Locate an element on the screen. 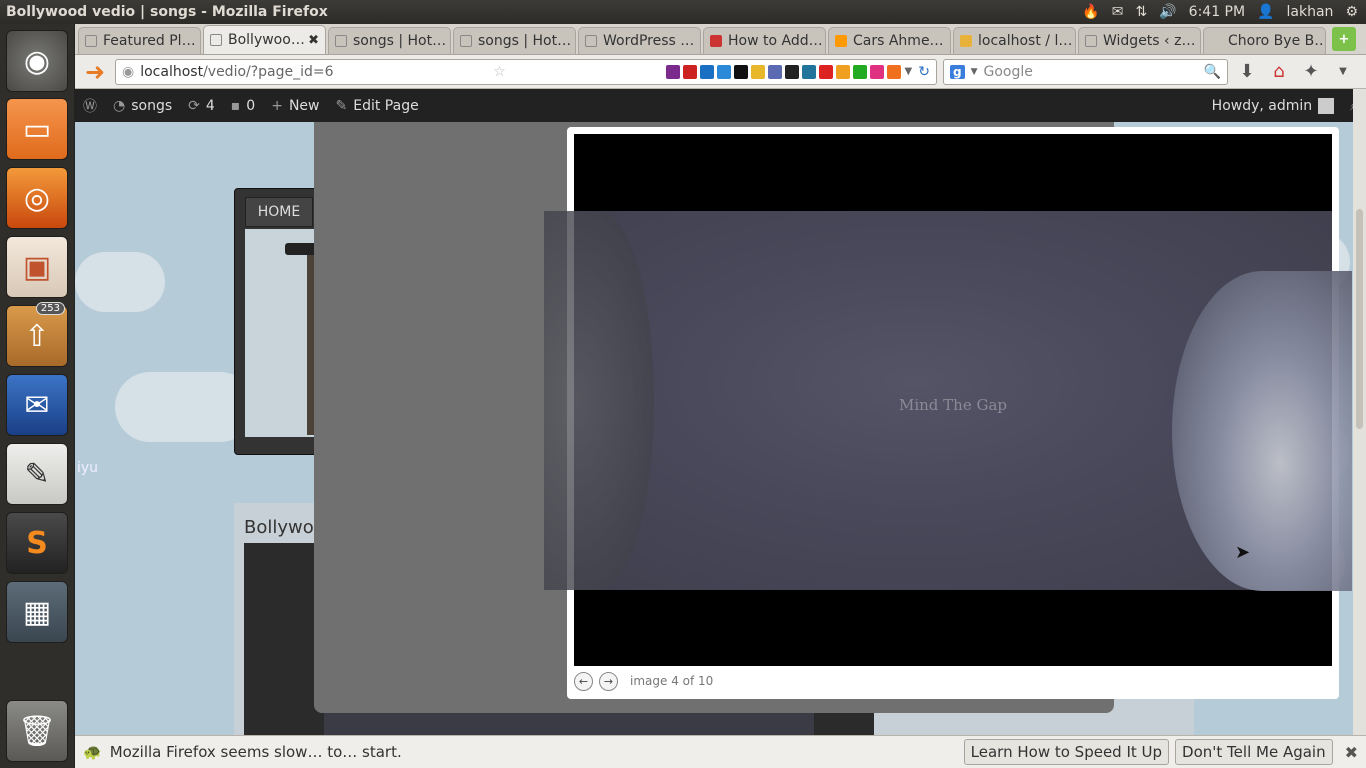 This screenshot has height=768, width=1366. user-name: lakhan is located at coordinates (1310, 12).